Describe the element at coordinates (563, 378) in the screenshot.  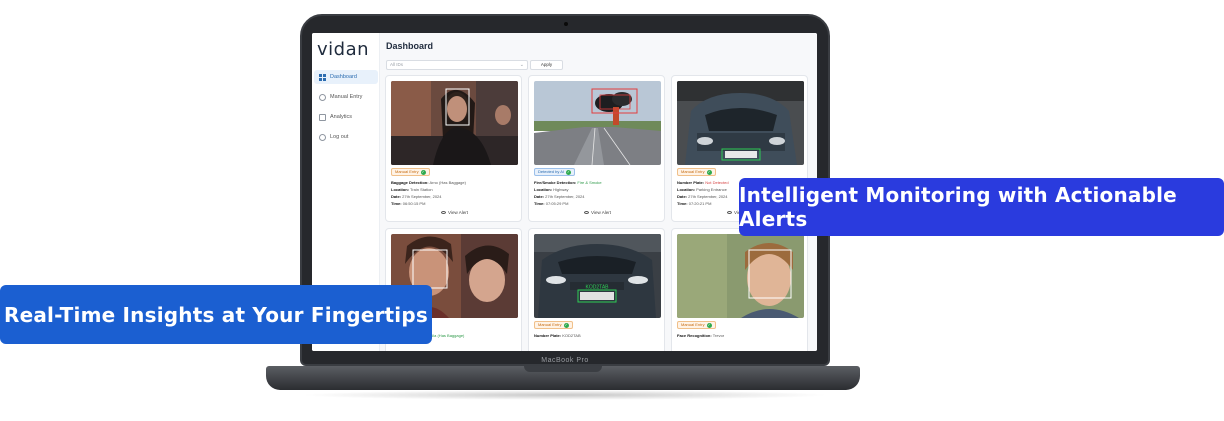
I see `laptop-base` at that location.